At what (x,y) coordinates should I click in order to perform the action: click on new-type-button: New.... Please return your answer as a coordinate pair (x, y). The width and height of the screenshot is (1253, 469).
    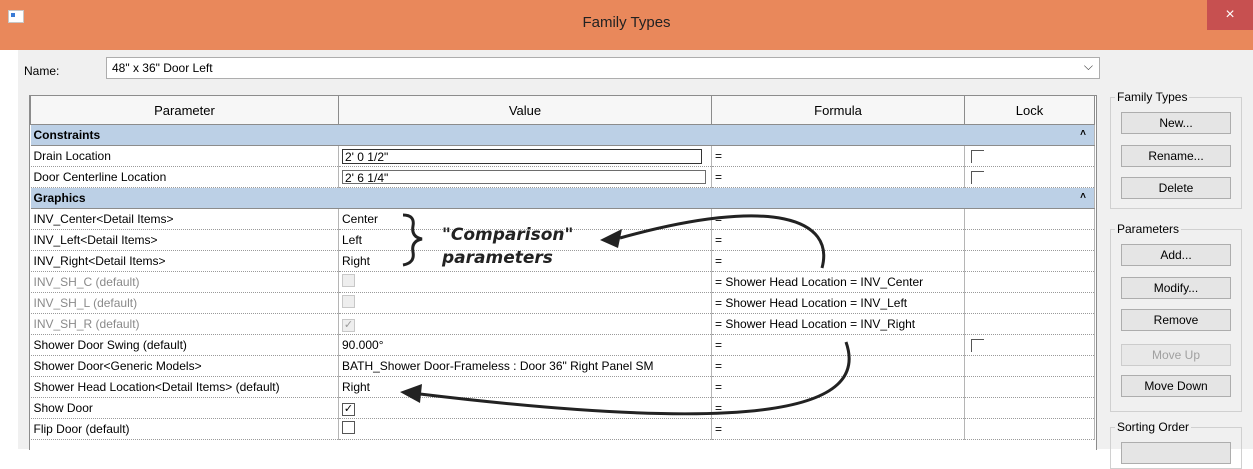
    Looking at the image, I should click on (1176, 123).